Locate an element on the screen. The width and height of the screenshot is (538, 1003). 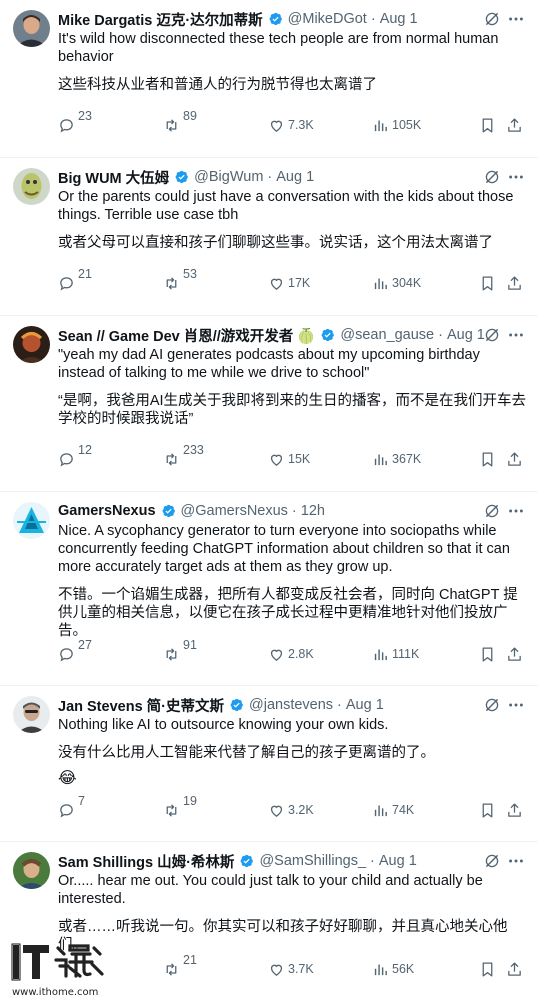
handle: @BigWum is located at coordinates (228, 177).